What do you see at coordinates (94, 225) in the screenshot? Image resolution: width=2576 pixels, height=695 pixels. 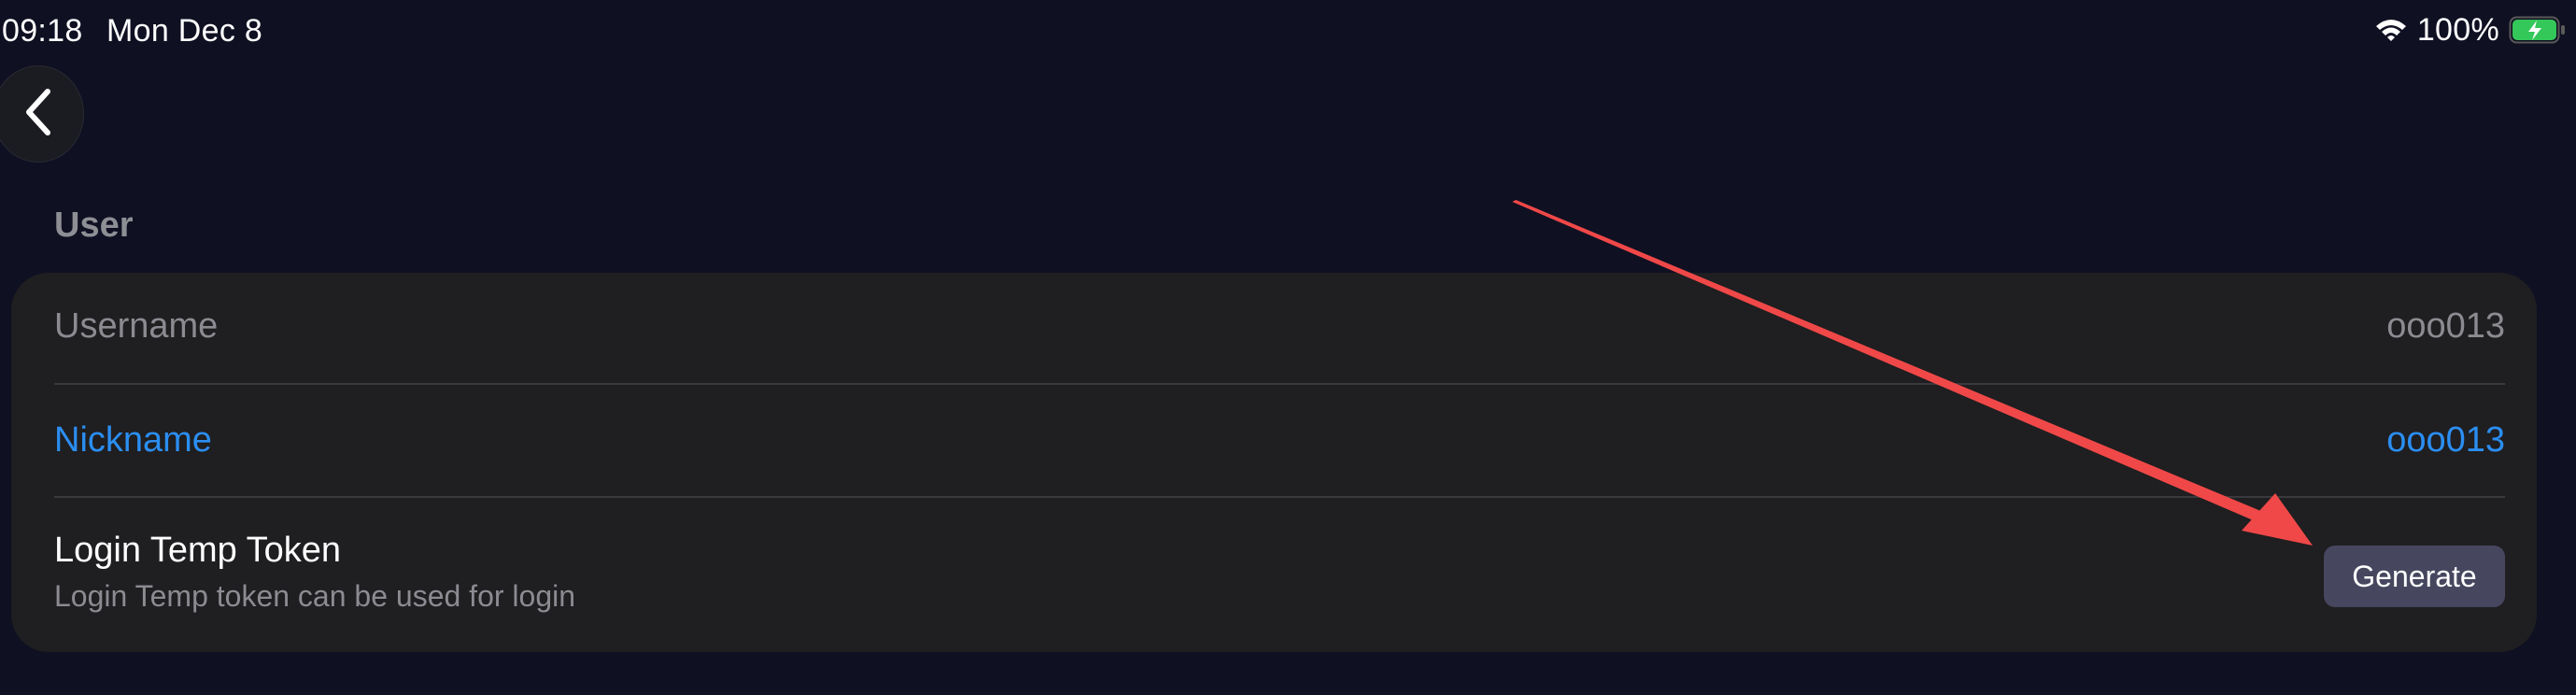 I see `section-title: User` at bounding box center [94, 225].